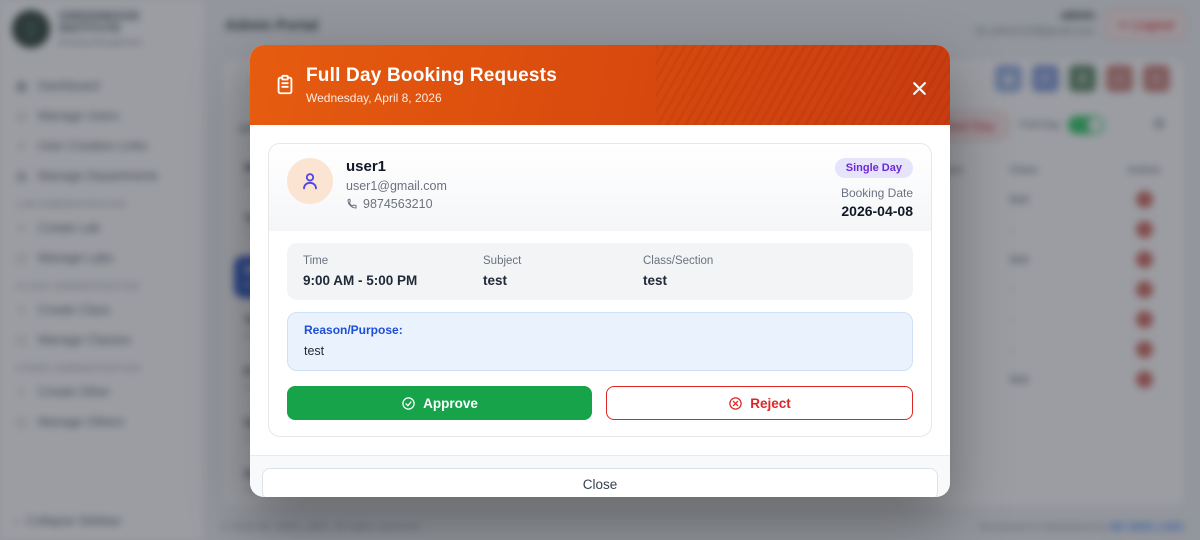 This screenshot has width=1200, height=540. Describe the element at coordinates (396, 186) in the screenshot. I see `requester-email: user1@gmail.com` at that location.